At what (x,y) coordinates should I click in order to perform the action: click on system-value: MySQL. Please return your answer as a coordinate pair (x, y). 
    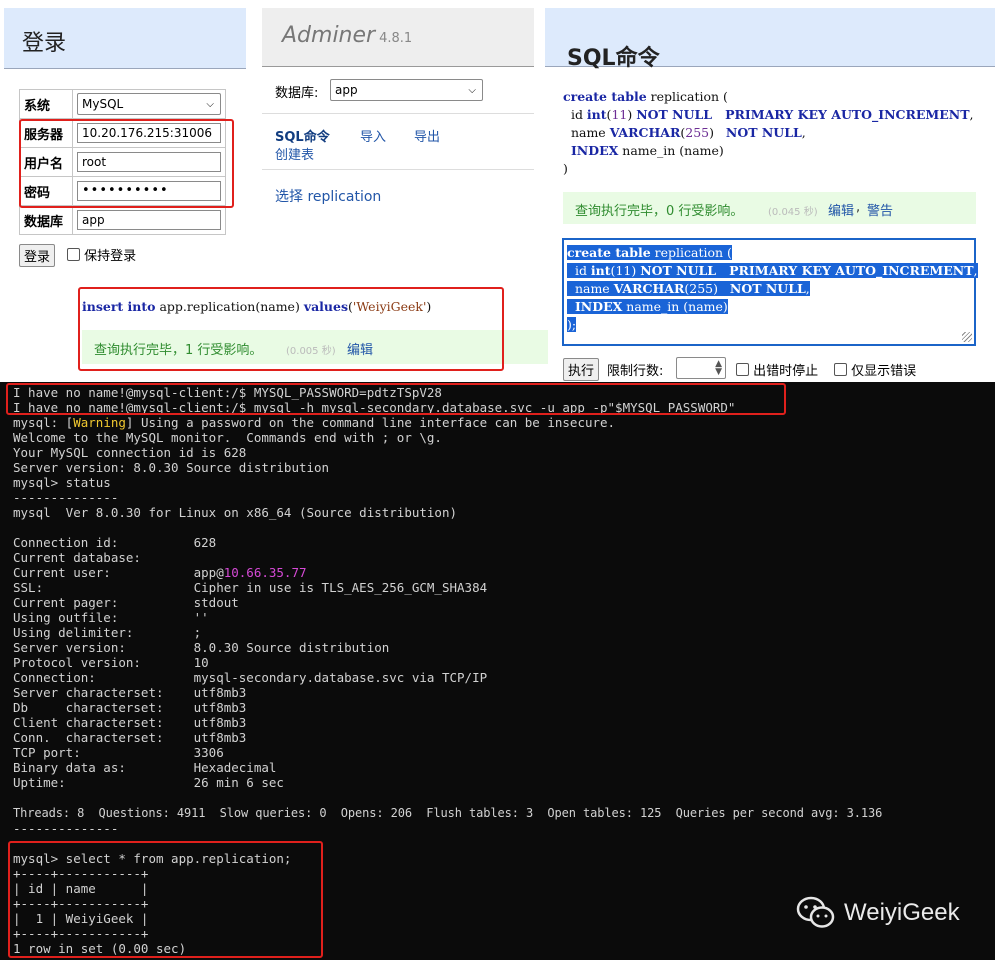
    Looking at the image, I should click on (103, 104).